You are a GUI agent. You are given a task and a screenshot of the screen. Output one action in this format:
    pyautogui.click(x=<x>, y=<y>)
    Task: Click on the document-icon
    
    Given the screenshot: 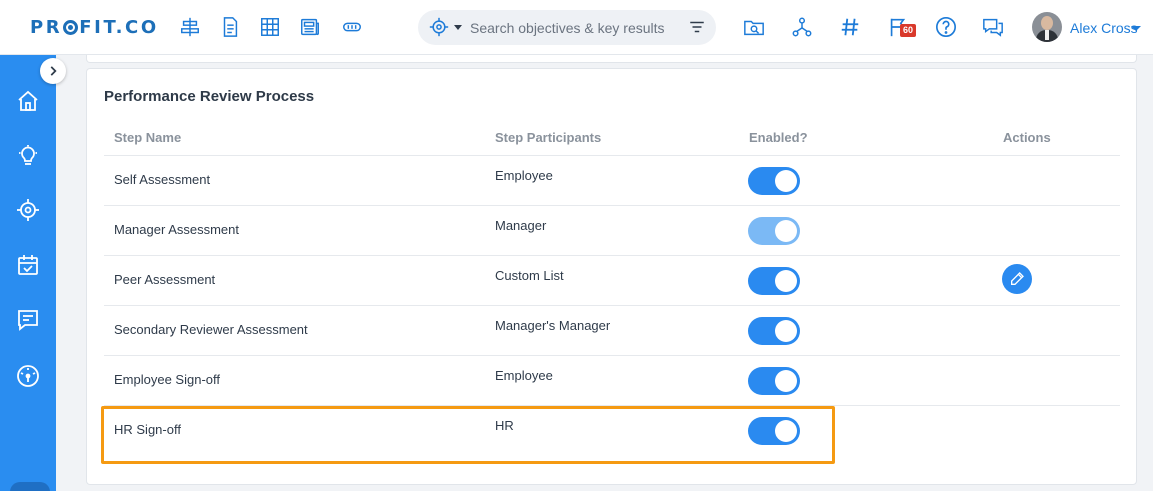 What is the action you would take?
    pyautogui.click(x=230, y=27)
    